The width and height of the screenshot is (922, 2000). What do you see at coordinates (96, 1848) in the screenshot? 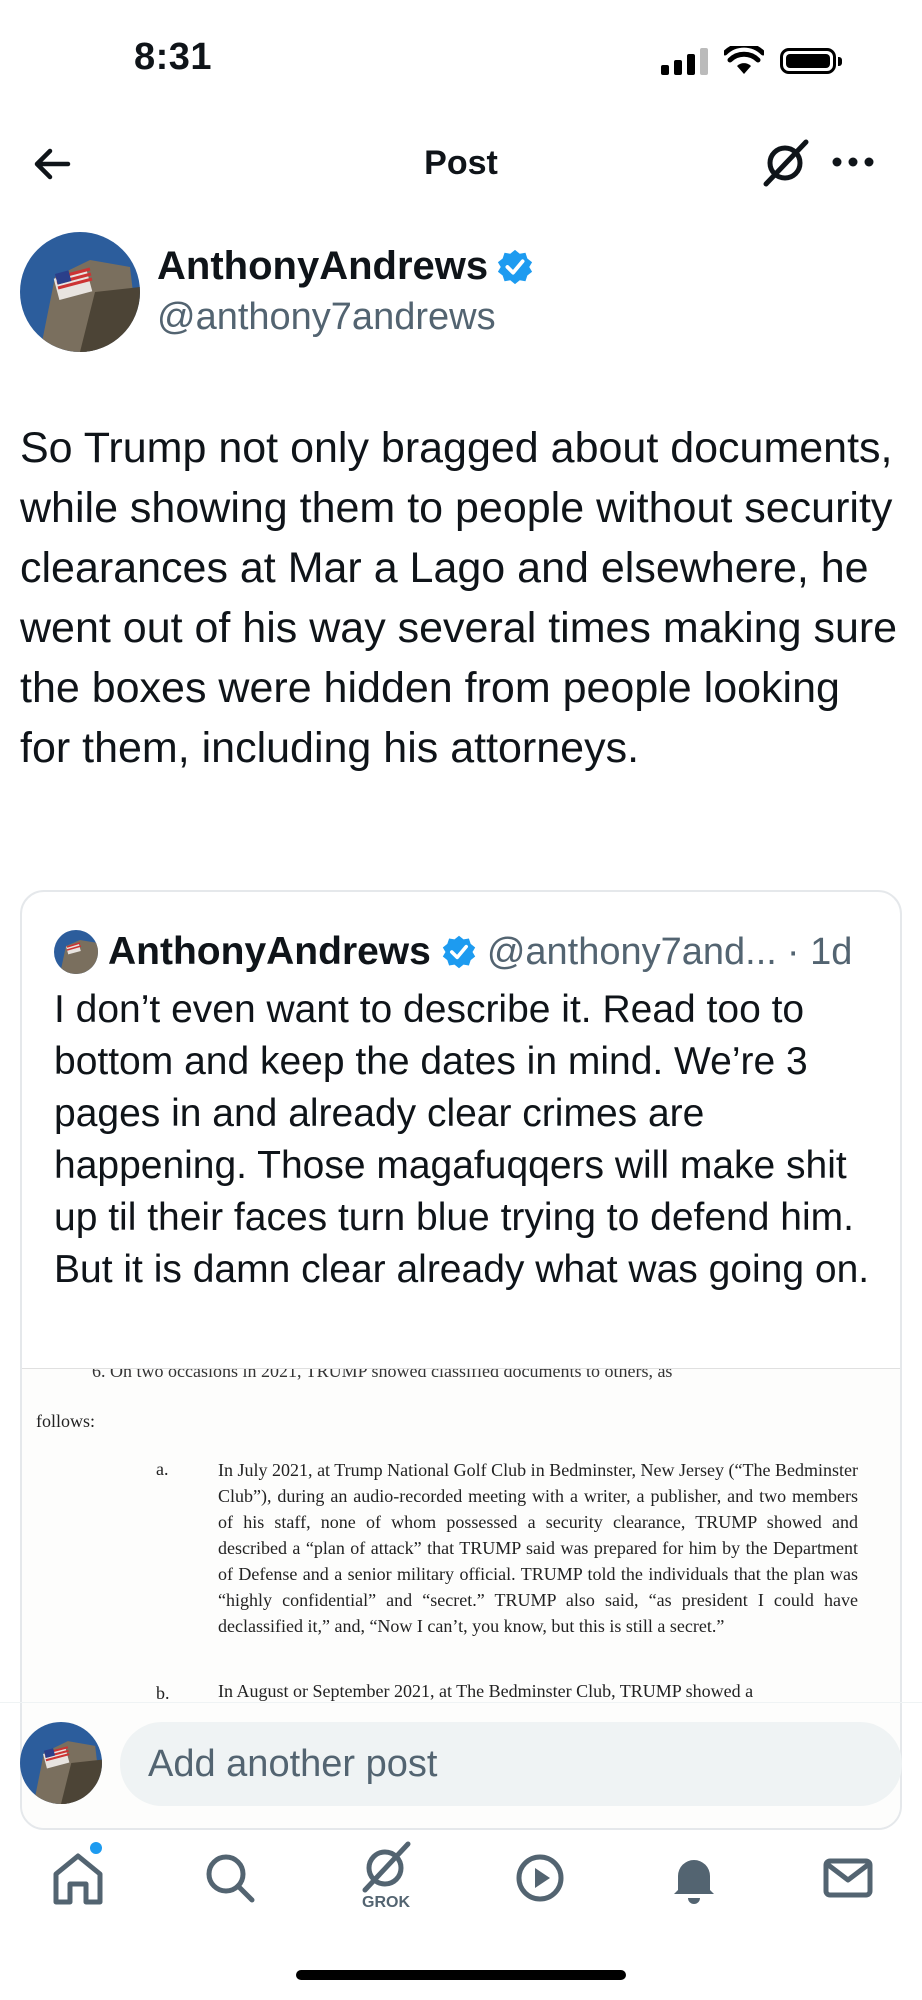
I see `home-notification-dot` at bounding box center [96, 1848].